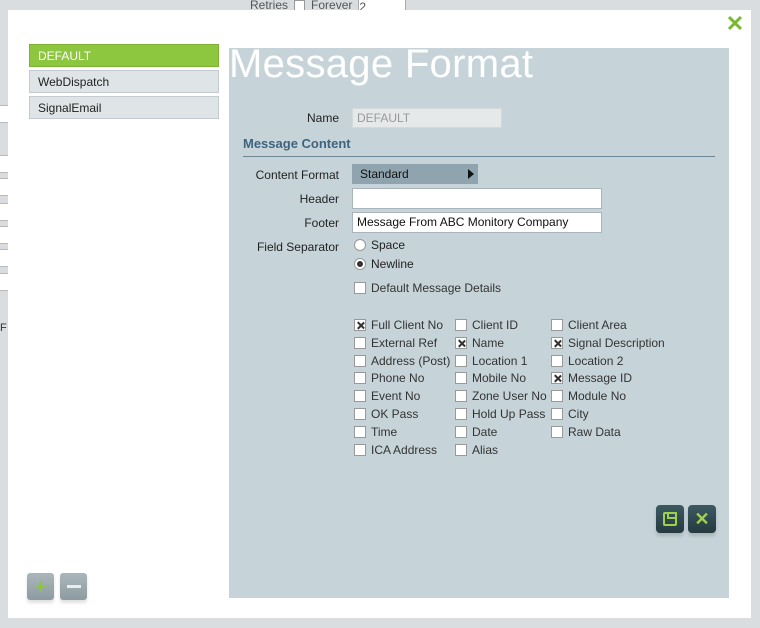 This screenshot has height=628, width=760. I want to click on default-message-details: Default Message Details, so click(427, 288).